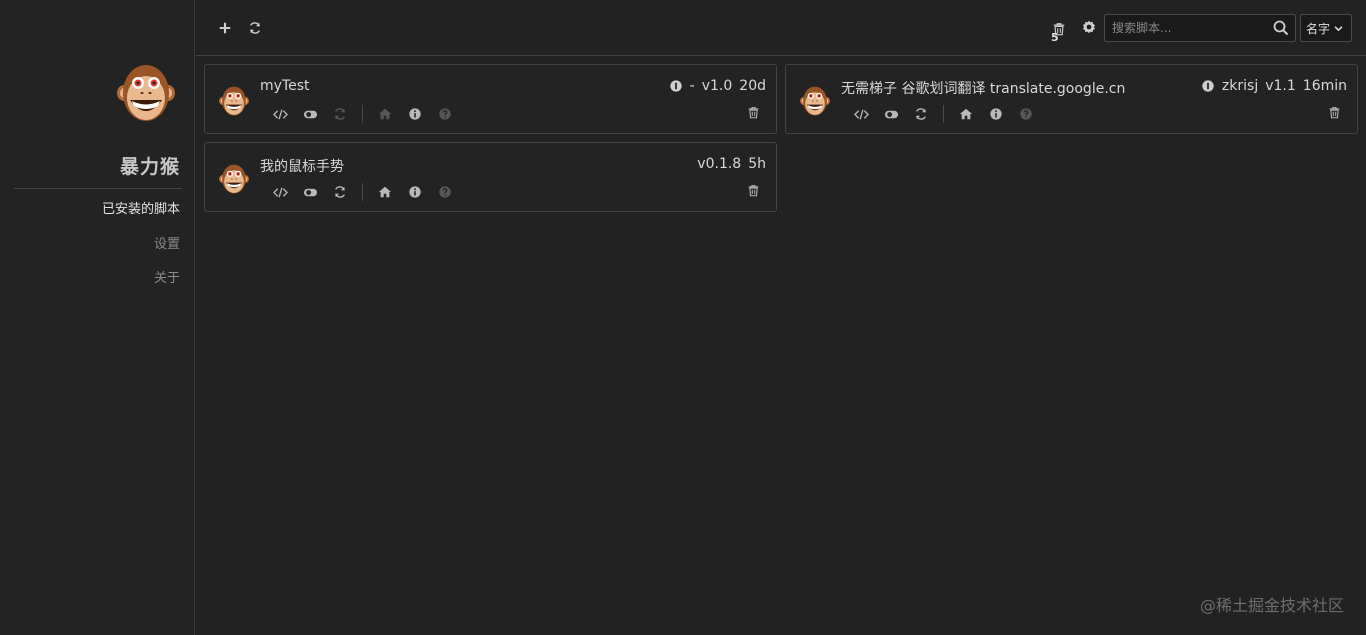 The image size is (1366, 635). Describe the element at coordinates (1055, 37) in the screenshot. I see `recycle-bin-count: 5` at that location.